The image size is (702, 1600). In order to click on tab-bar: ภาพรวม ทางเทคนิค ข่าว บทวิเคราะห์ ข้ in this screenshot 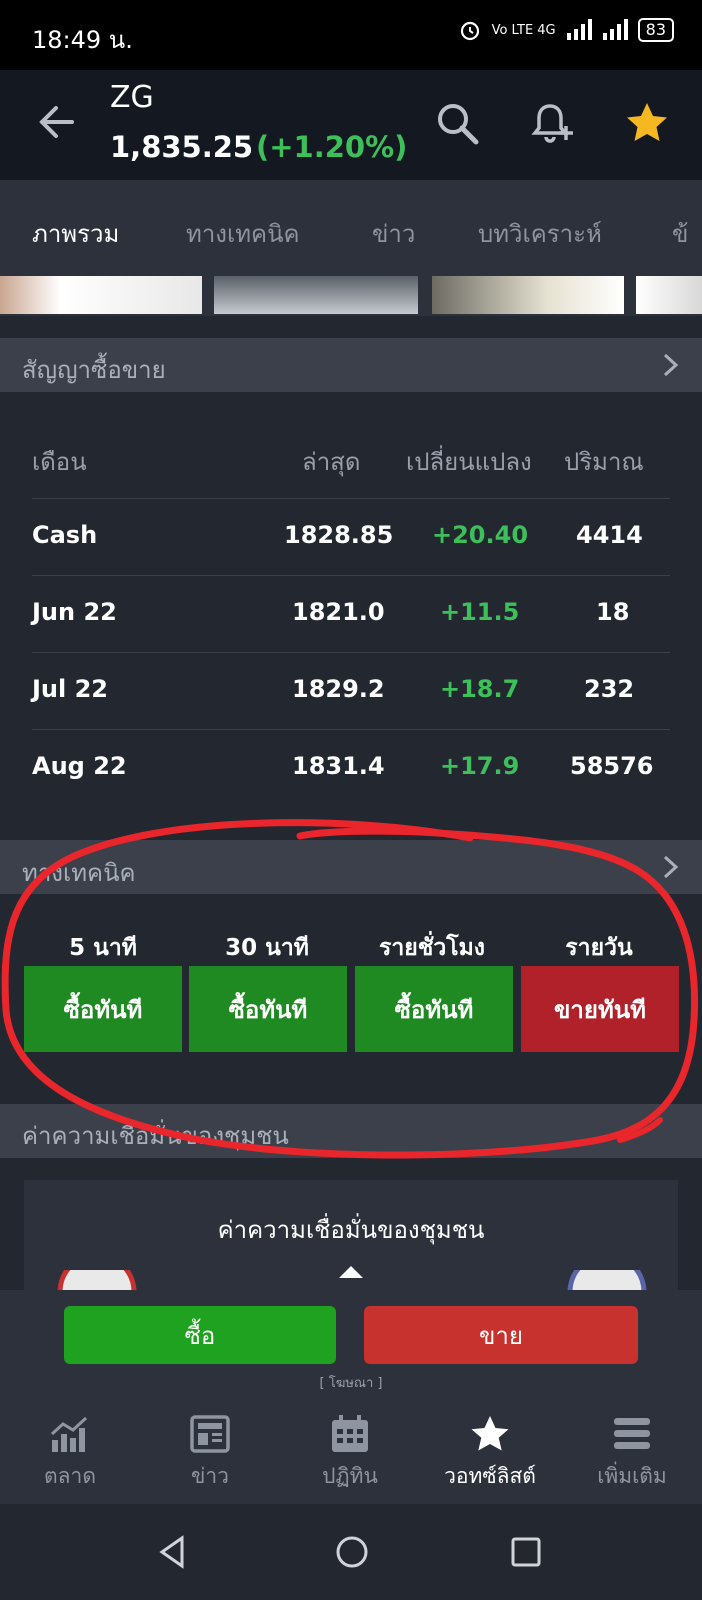, I will do `click(351, 228)`.